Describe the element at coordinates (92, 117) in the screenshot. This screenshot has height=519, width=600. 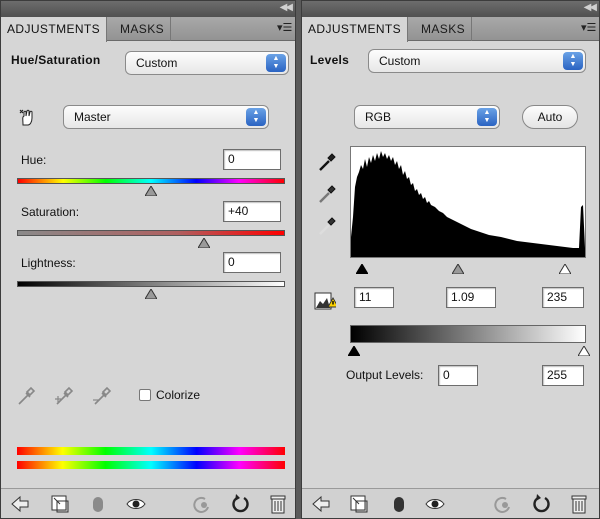
I see `channel-value: Master` at that location.